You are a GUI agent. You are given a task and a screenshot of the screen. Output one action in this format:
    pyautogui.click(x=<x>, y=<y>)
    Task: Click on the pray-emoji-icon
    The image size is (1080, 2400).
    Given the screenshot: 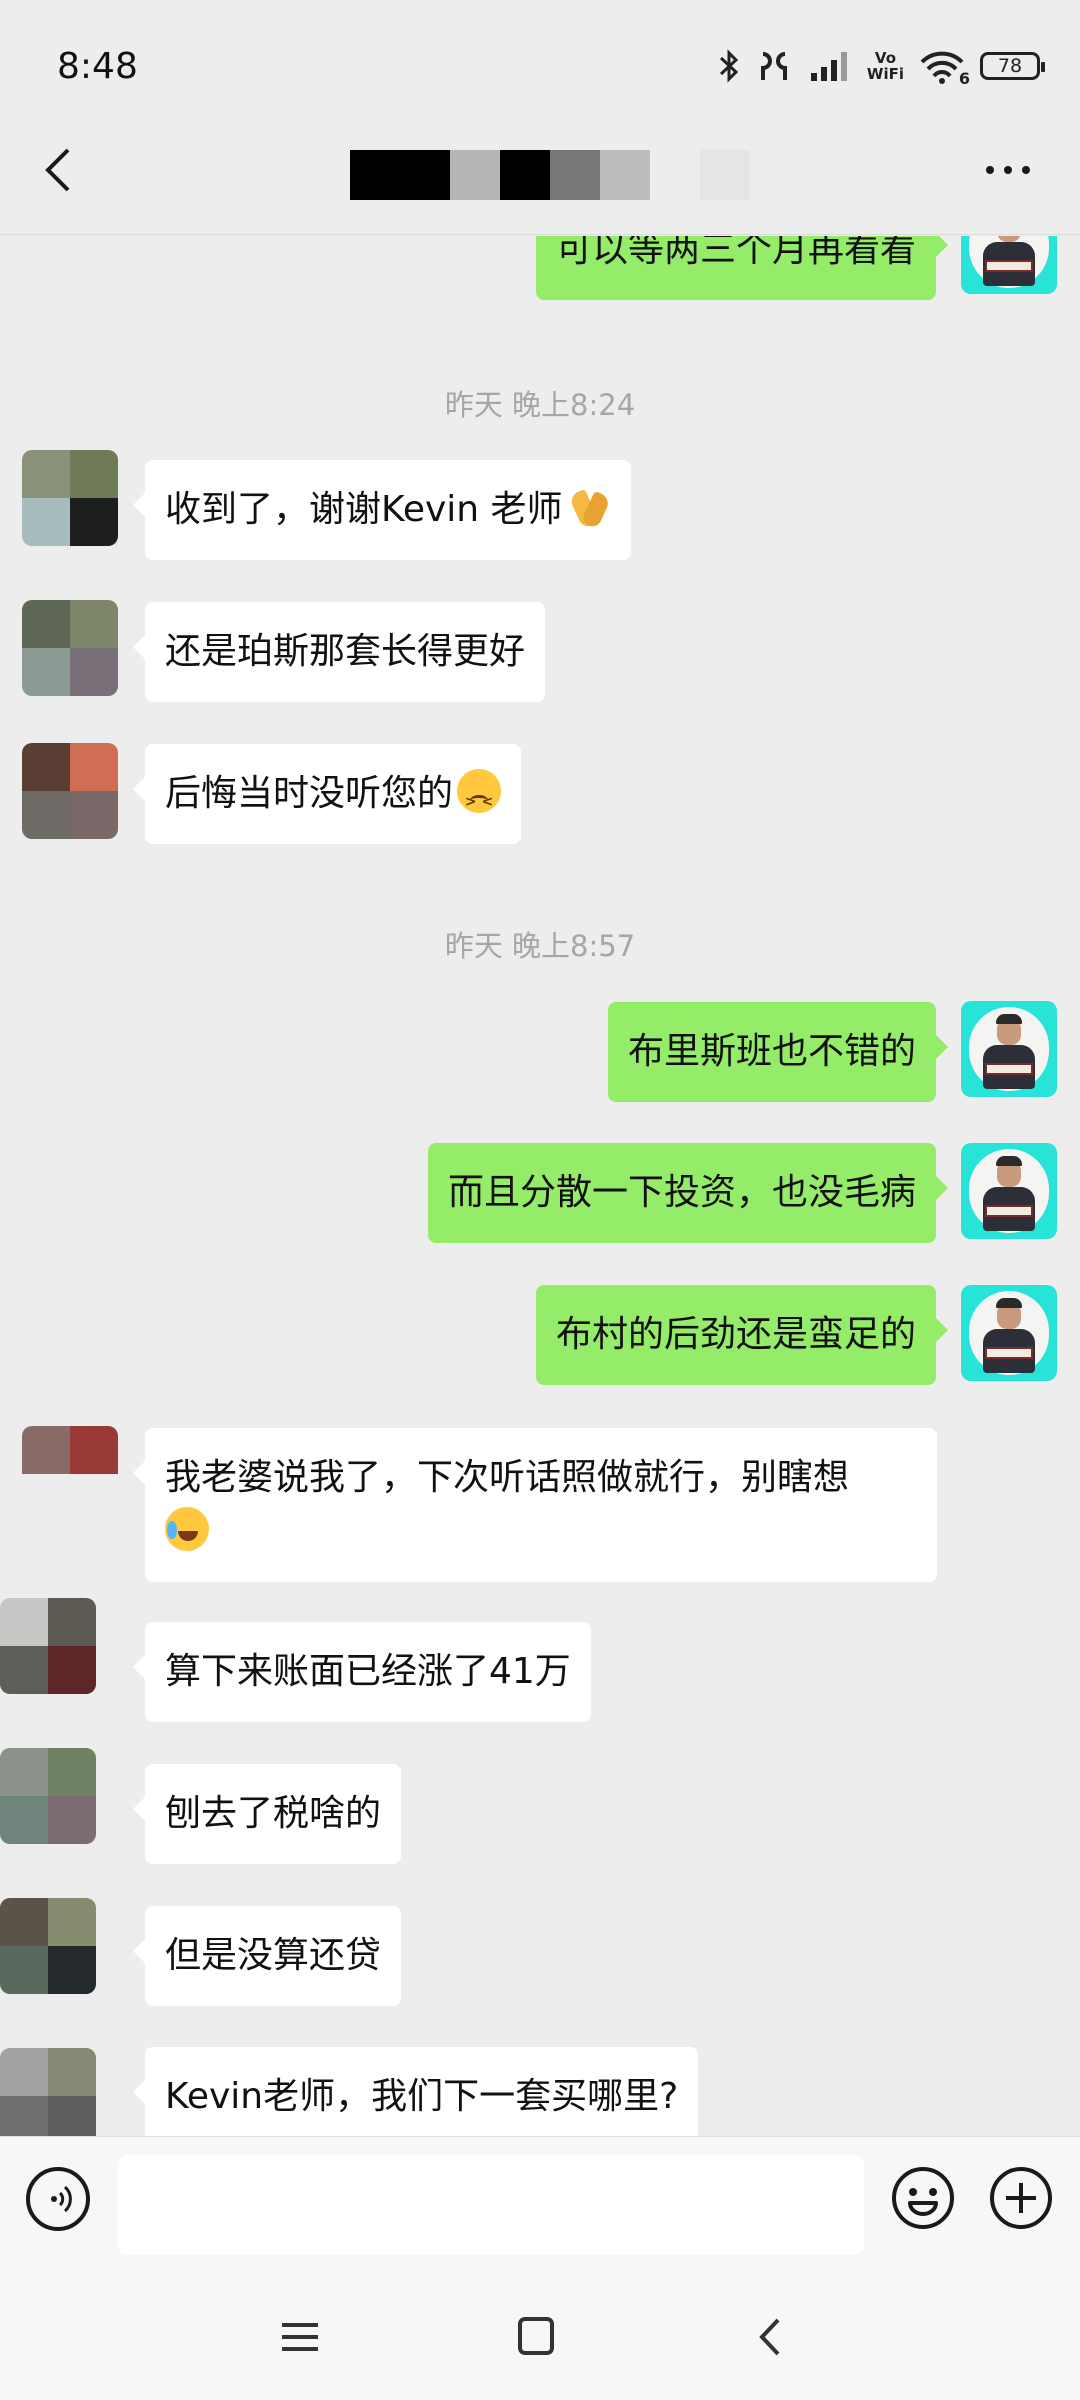 What is the action you would take?
    pyautogui.click(x=589, y=507)
    